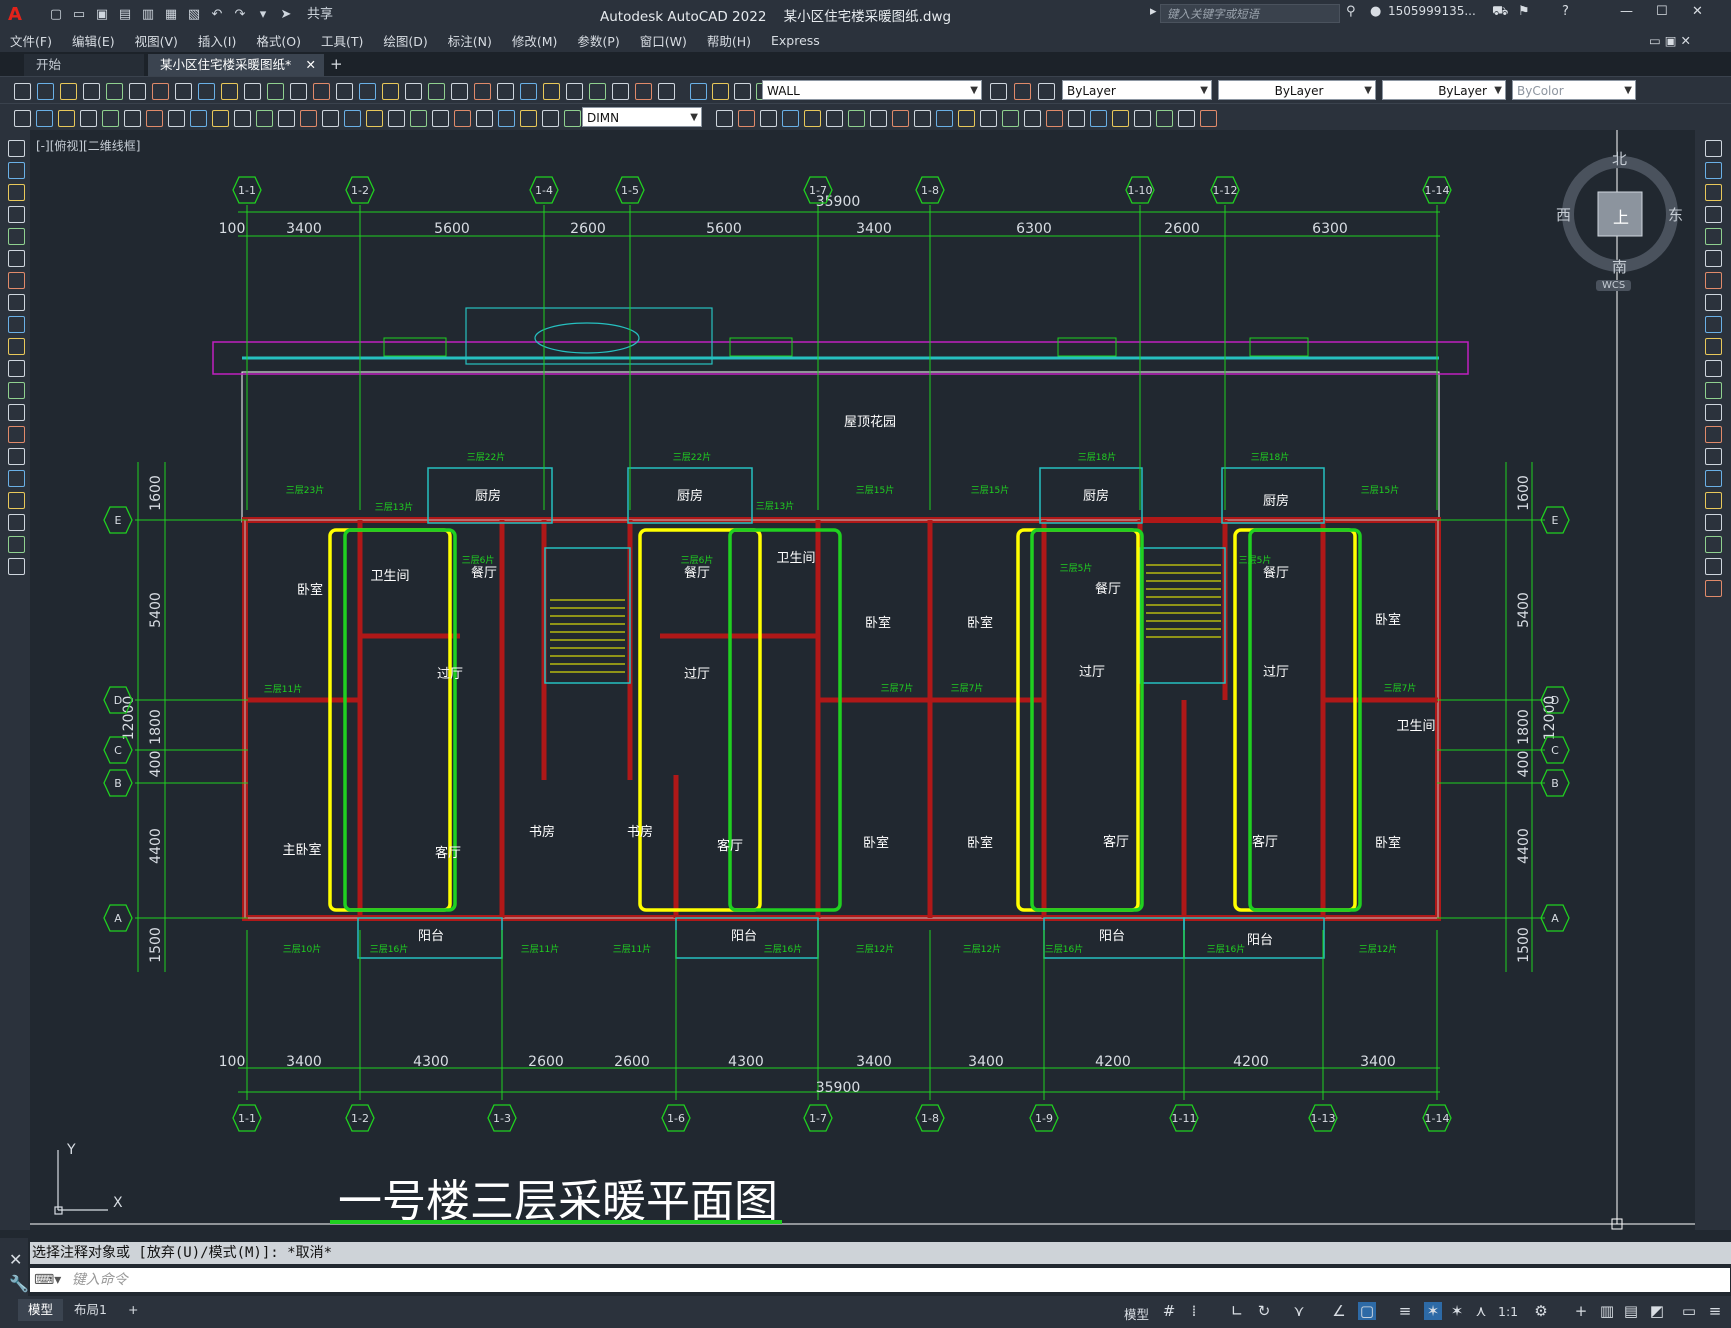 The height and width of the screenshot is (1328, 1731). I want to click on lineweight-combo: ByLayer ▼, so click(1444, 90).